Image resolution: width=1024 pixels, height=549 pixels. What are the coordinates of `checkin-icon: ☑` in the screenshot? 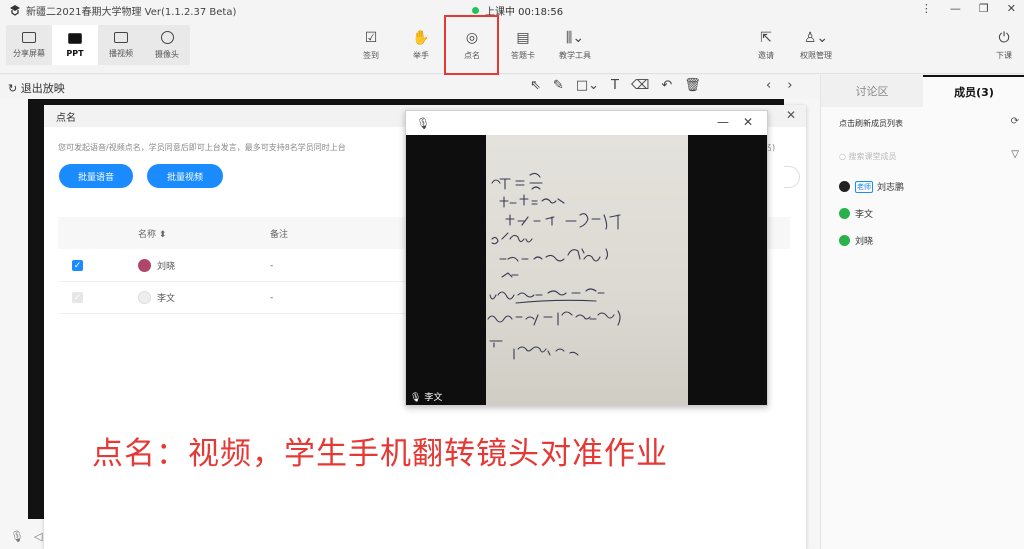 It's located at (371, 37).